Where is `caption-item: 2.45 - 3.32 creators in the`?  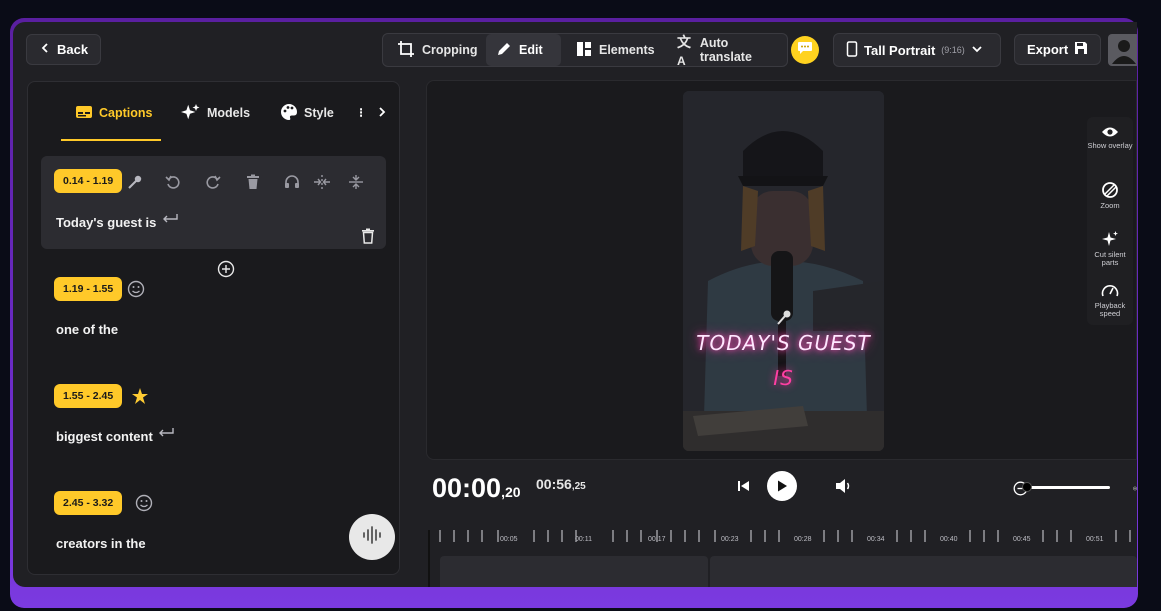
caption-item: 2.45 - 3.32 creators in the is located at coordinates (213, 527).